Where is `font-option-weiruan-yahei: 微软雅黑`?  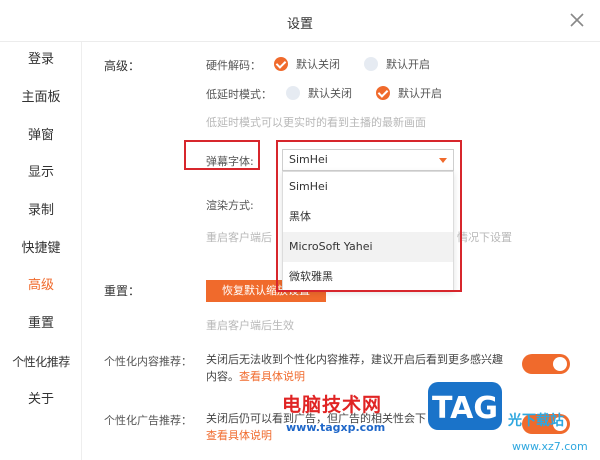
font-option-weiruan-yahei: 微软雅黑 is located at coordinates (368, 277).